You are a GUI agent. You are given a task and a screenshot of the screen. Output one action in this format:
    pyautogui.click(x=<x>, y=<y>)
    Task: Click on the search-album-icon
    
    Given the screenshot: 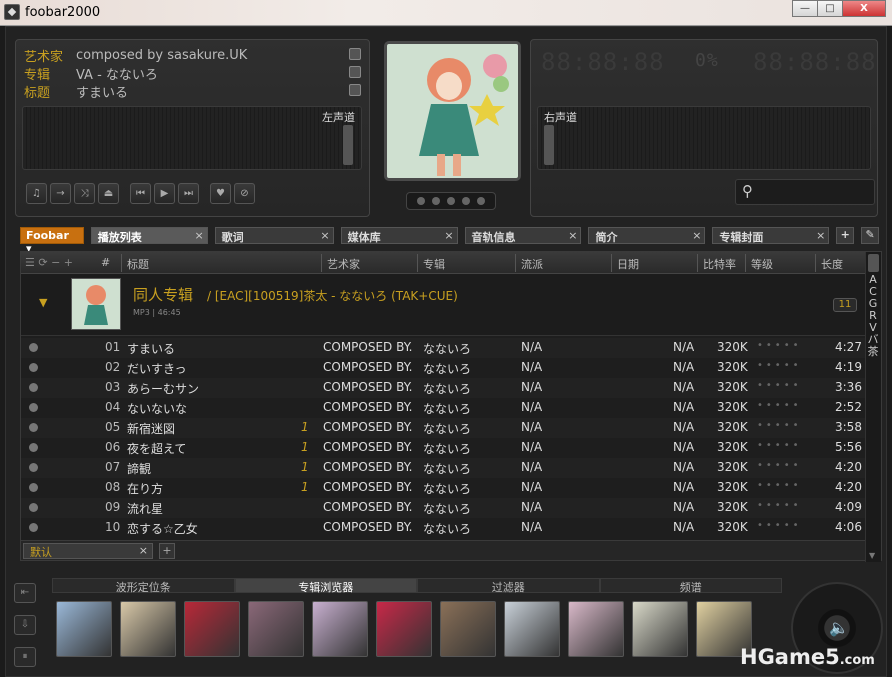 What is the action you would take?
    pyautogui.click(x=355, y=72)
    